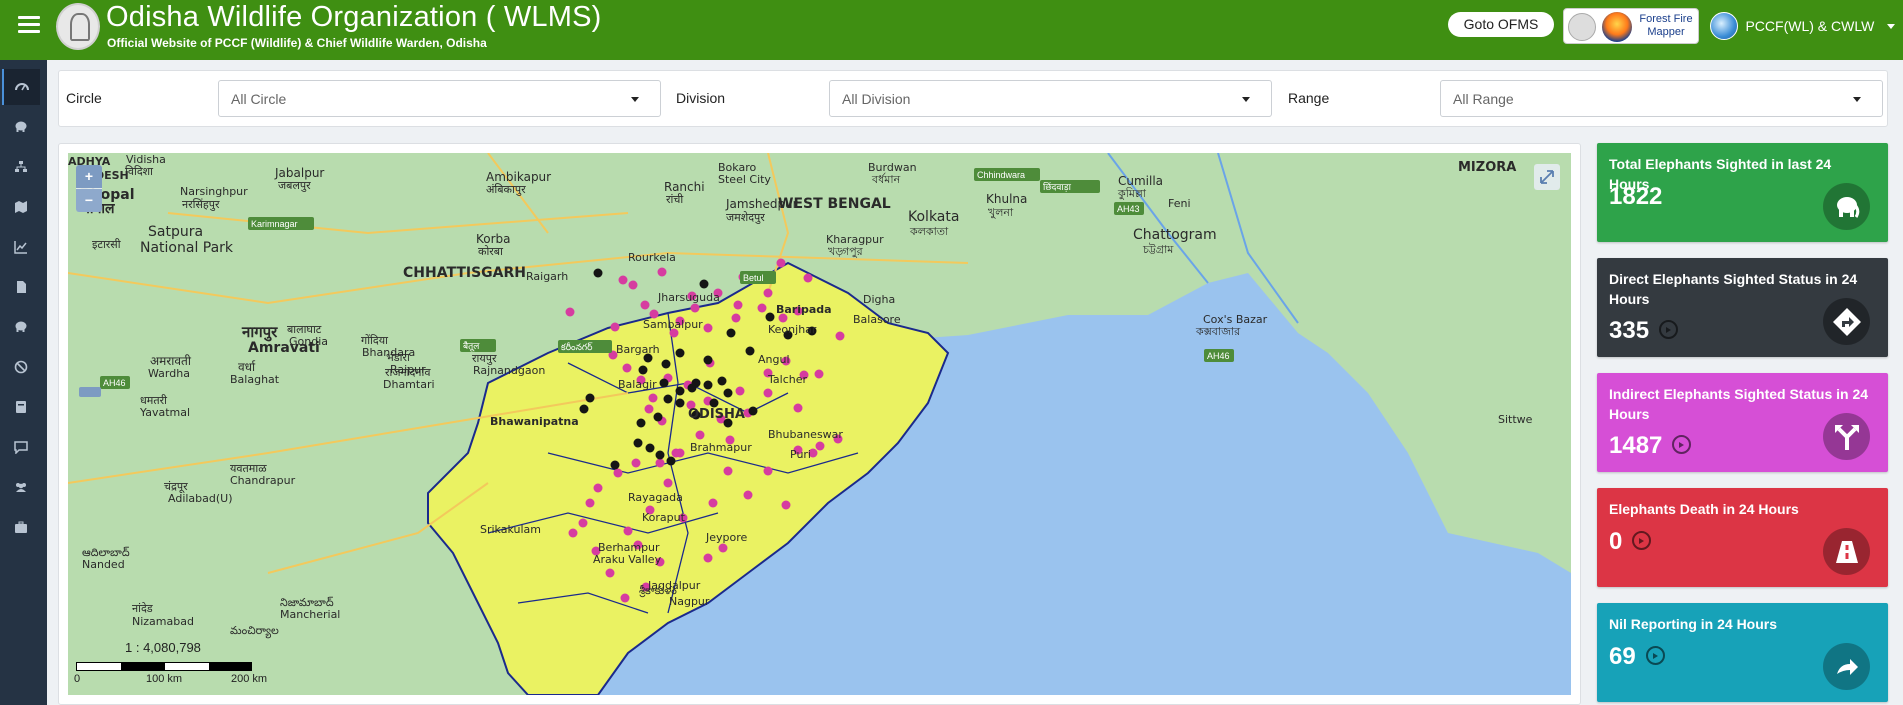 Image resolution: width=1903 pixels, height=705 pixels. Describe the element at coordinates (21, 287) in the screenshot. I see `sidebar-item-reports` at that location.